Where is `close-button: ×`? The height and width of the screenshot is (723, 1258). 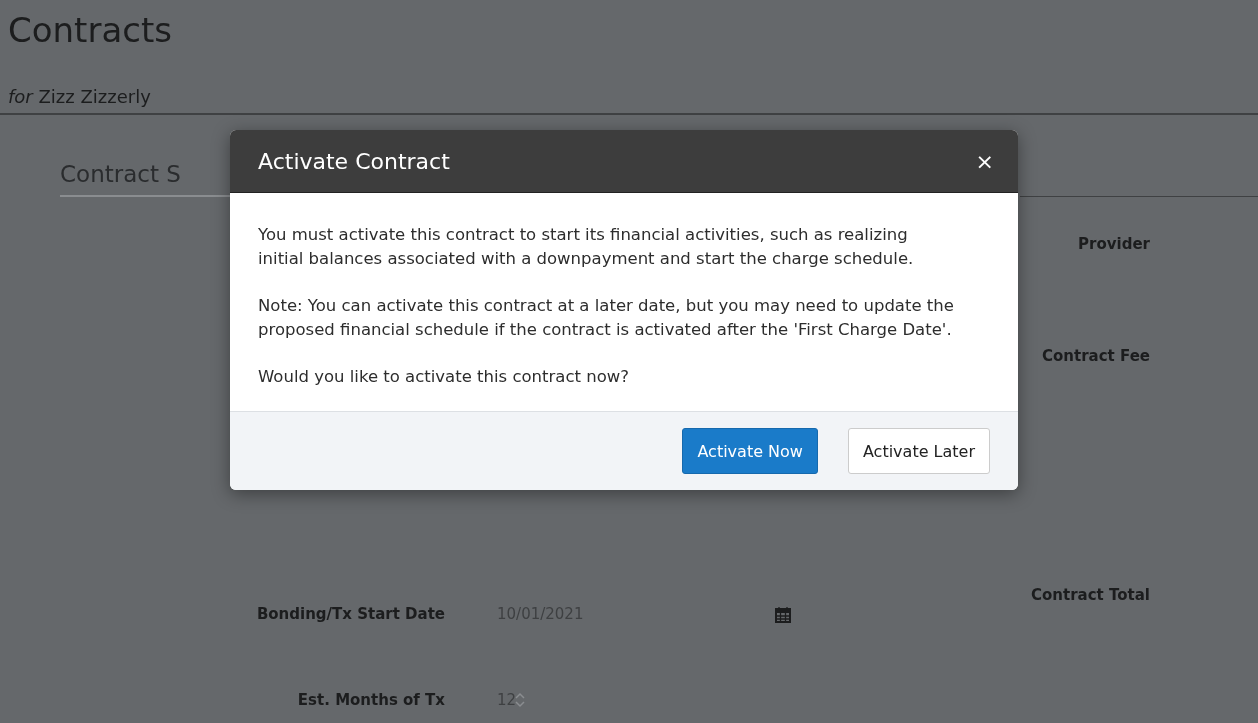 close-button: × is located at coordinates (984, 161).